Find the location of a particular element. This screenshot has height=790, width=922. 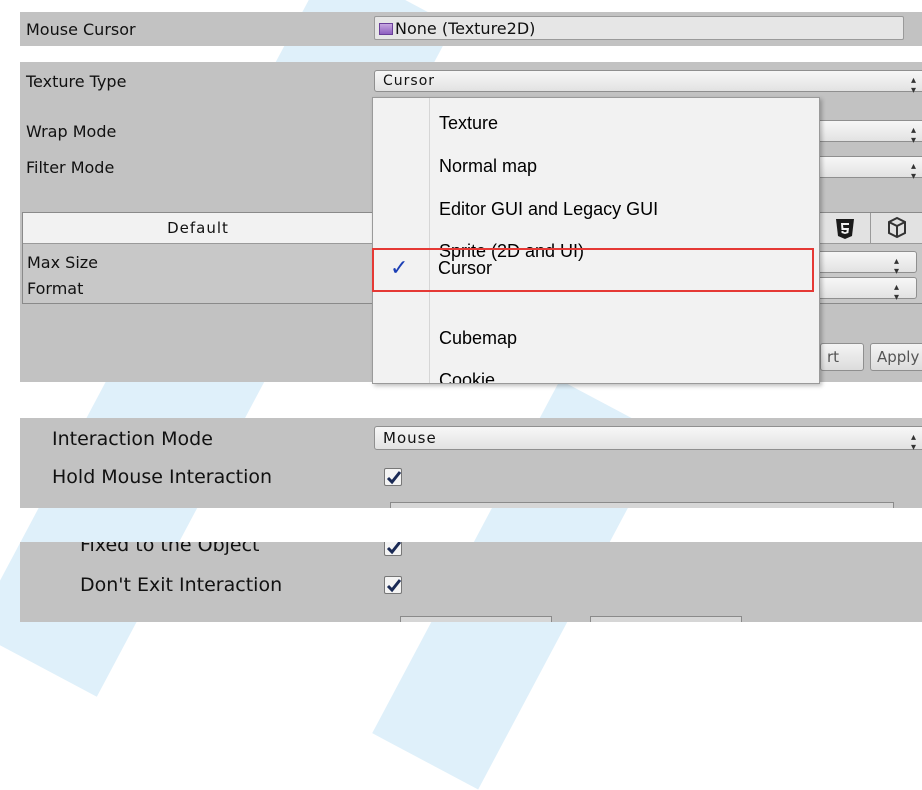

dont-exit-checkbox is located at coordinates (393, 585).